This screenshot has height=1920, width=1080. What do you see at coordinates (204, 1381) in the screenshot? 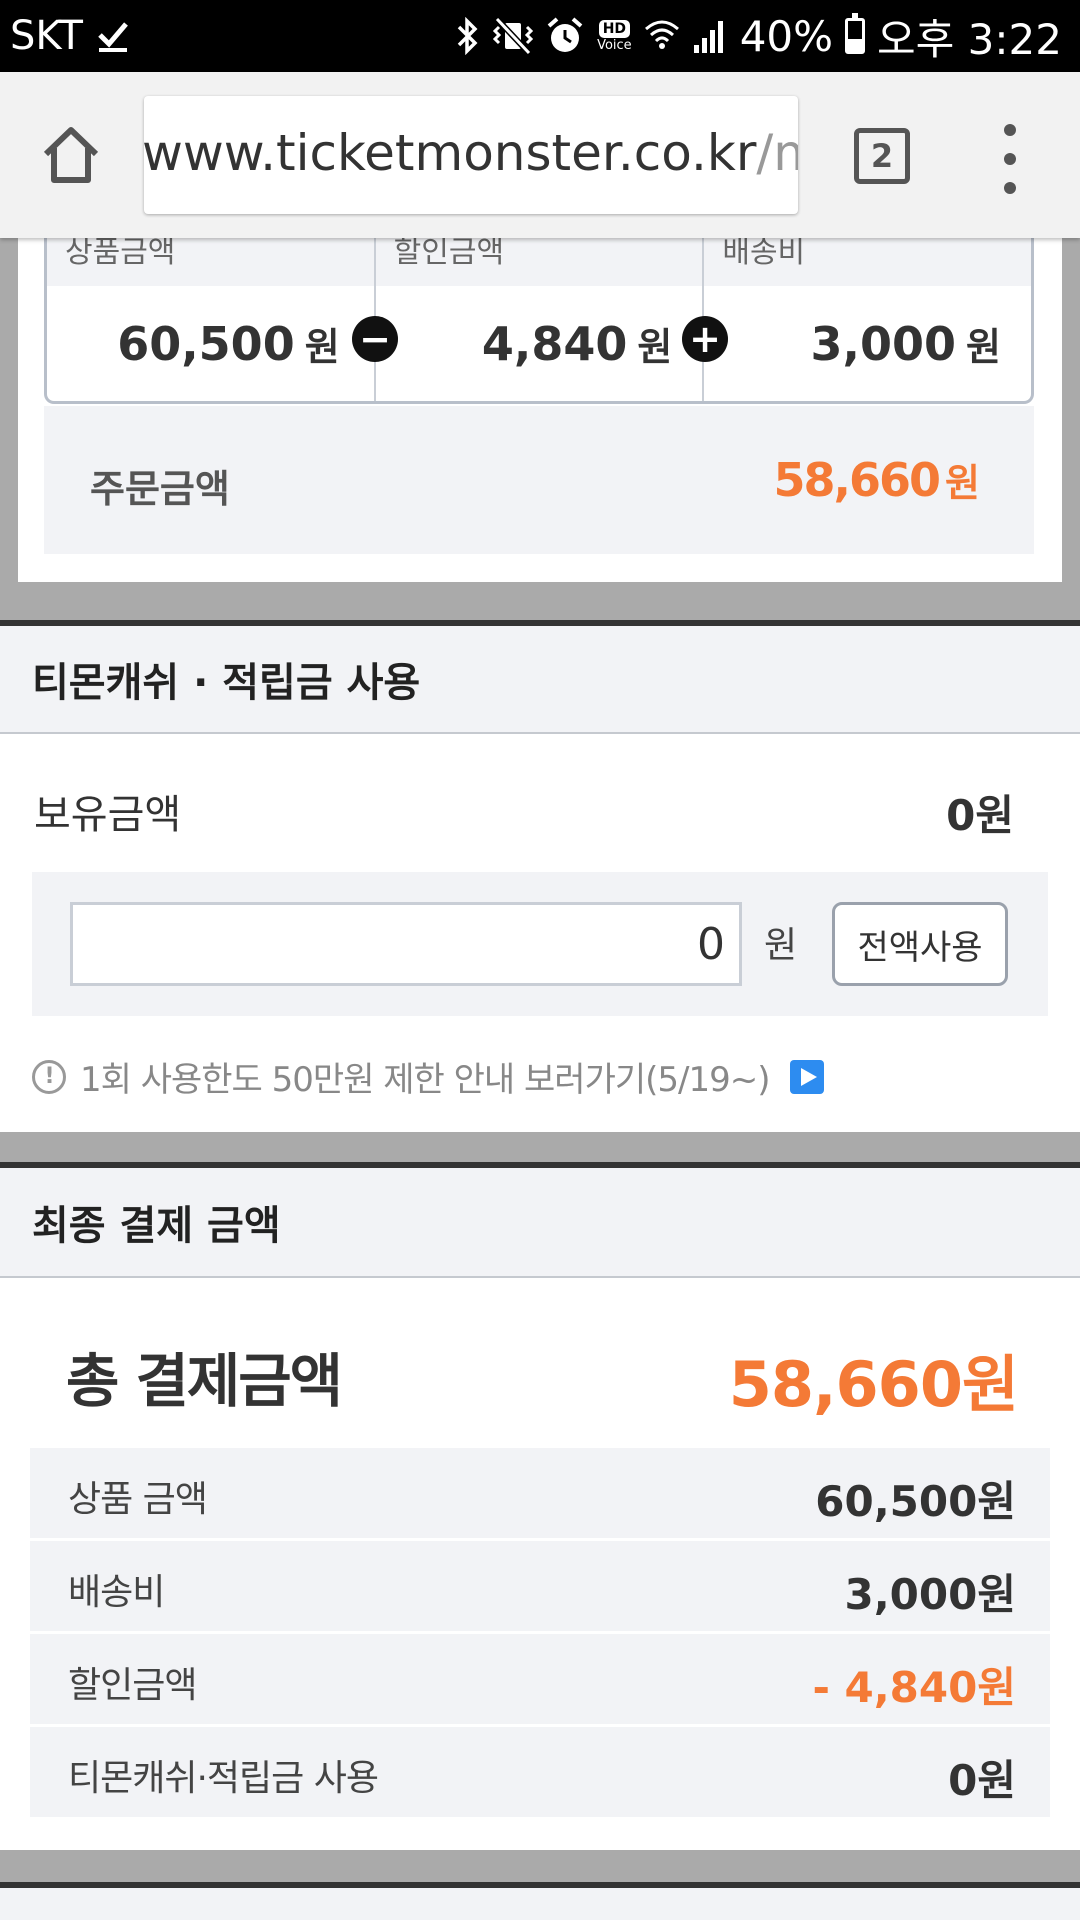
I see `total-payment-label: 총 결제금액` at bounding box center [204, 1381].